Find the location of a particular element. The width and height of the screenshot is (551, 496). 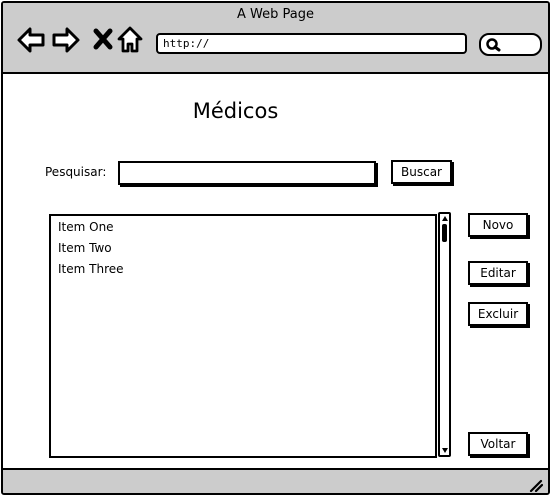

back-arrow-icon is located at coordinates (31, 40).